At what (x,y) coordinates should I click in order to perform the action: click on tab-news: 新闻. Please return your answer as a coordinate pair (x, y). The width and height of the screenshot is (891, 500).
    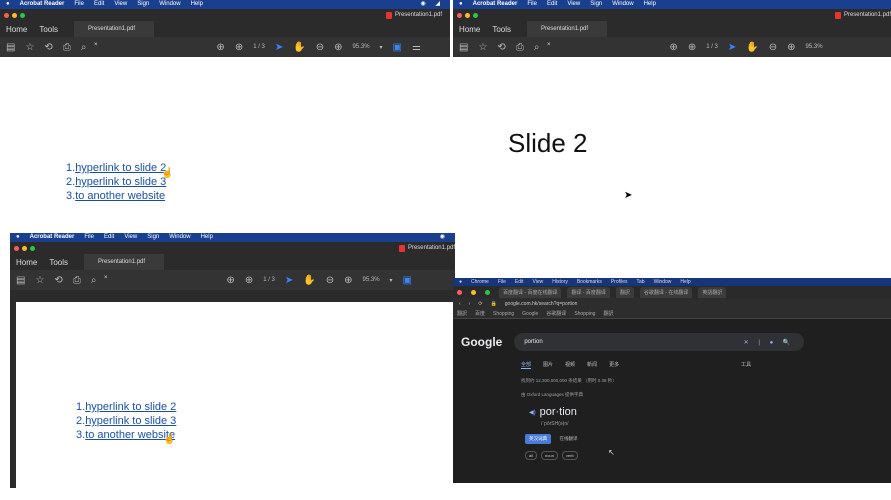
    Looking at the image, I should click on (592, 365).